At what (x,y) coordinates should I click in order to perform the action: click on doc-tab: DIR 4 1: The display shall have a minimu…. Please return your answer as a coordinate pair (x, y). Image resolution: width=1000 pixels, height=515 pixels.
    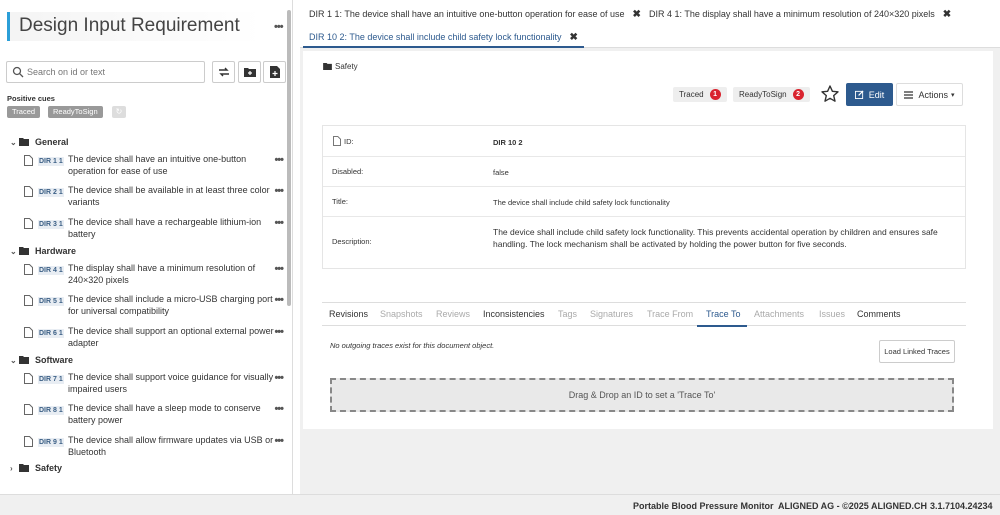
    Looking at the image, I should click on (800, 14).